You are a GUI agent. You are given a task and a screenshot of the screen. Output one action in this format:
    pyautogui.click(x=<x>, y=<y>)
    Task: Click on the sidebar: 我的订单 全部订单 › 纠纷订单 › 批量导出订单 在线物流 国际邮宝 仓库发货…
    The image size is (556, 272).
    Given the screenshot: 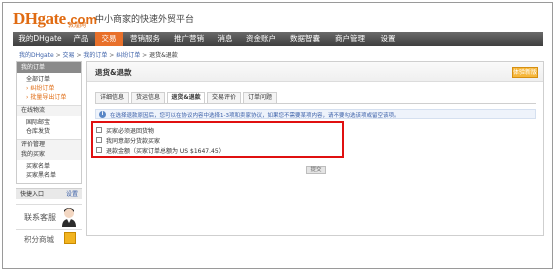 What is the action you would take?
    pyautogui.click(x=49, y=164)
    